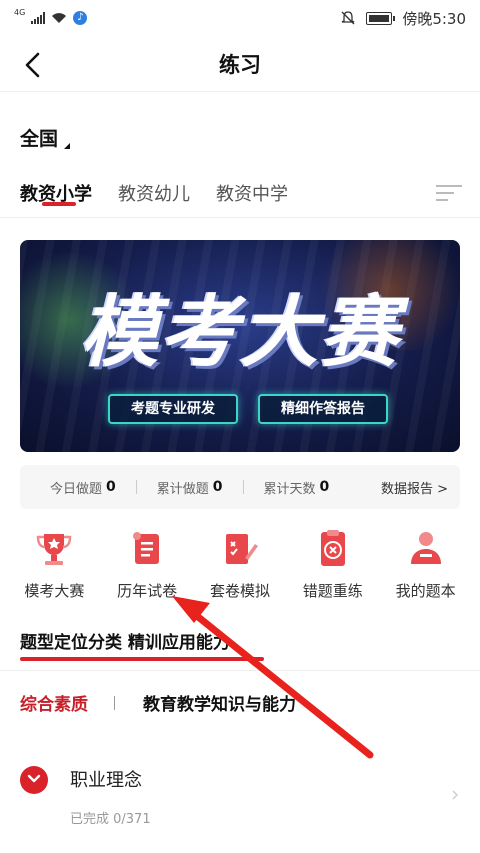  I want to click on region-selector: 全国, so click(45, 137).